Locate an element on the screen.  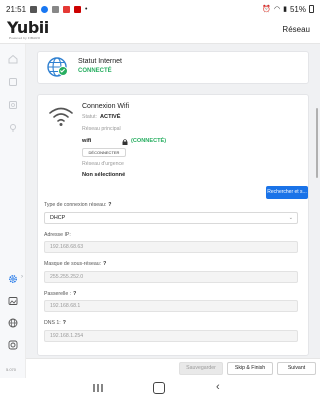
mail-icon is located at coordinates (67, 9).